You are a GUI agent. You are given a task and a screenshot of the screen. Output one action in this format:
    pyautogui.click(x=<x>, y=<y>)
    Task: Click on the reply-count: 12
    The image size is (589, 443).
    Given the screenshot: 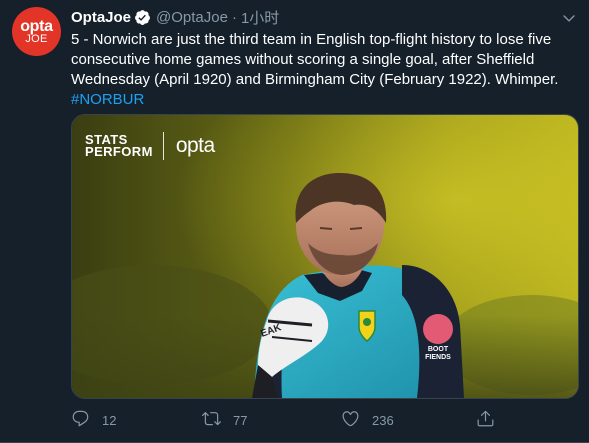 What is the action you would take?
    pyautogui.click(x=109, y=420)
    